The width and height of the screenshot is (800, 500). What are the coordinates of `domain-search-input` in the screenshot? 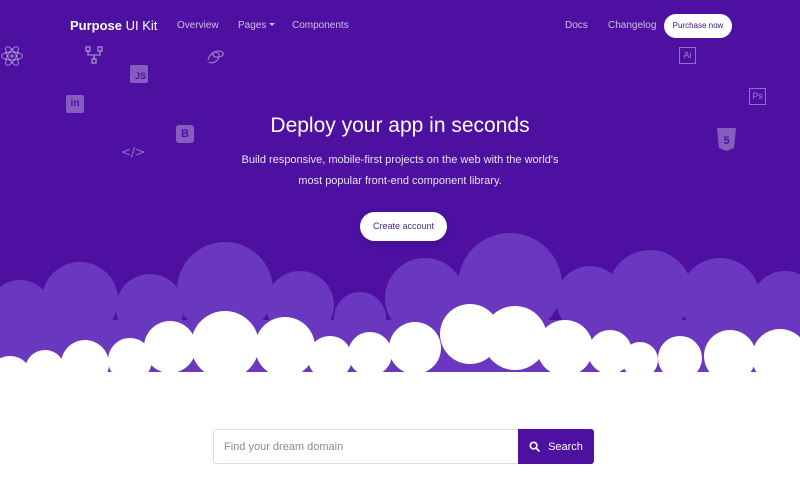 It's located at (365, 446).